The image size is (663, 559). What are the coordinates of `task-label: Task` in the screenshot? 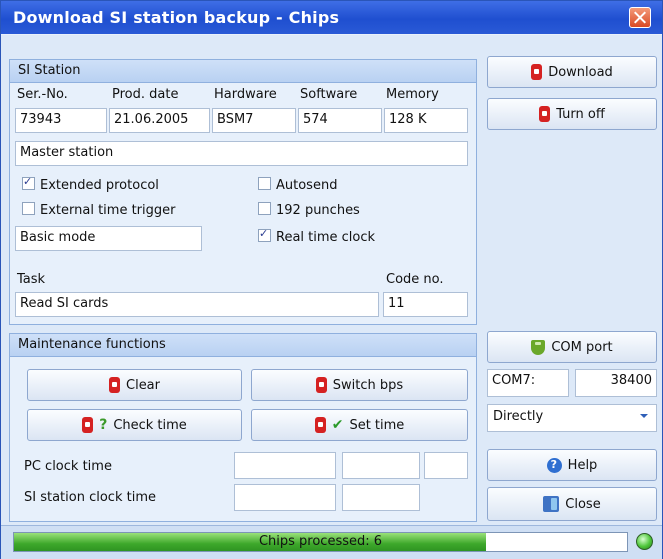 It's located at (31, 279).